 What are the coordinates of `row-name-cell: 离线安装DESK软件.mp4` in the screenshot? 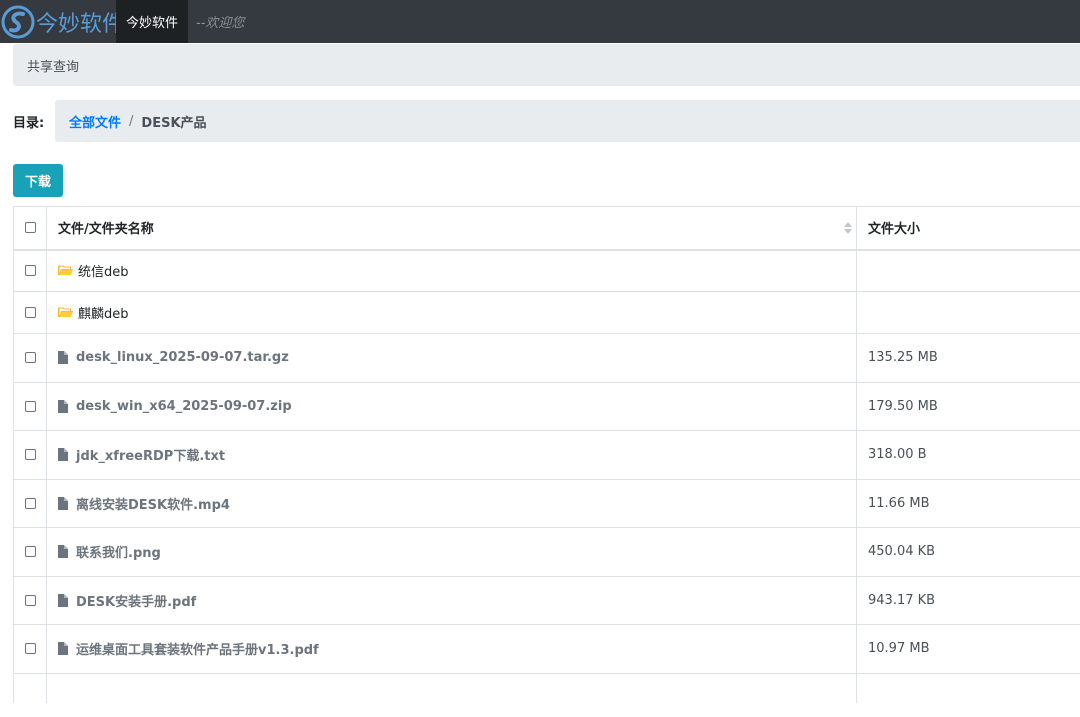 It's located at (451, 503).